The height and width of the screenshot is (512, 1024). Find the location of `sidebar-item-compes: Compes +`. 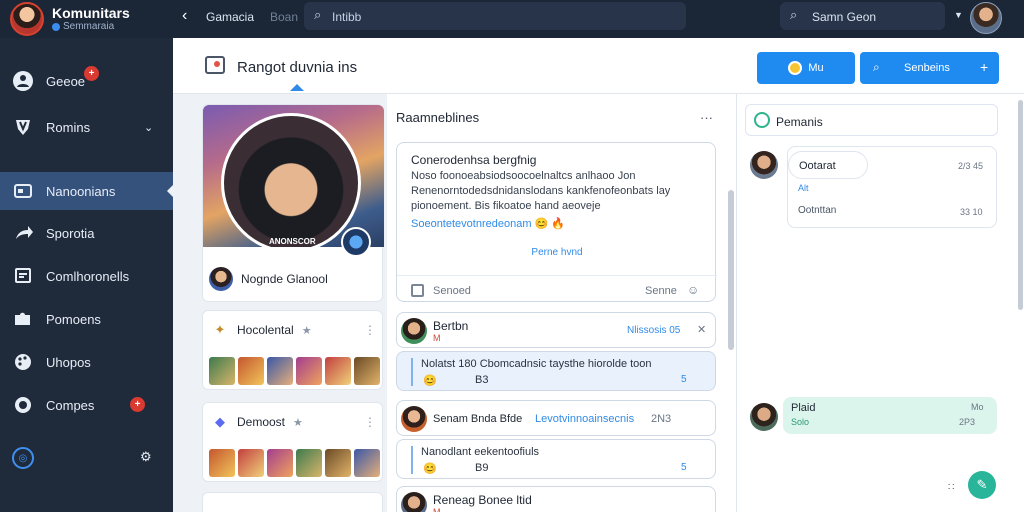

sidebar-item-compes: Compes + is located at coordinates (86, 405).